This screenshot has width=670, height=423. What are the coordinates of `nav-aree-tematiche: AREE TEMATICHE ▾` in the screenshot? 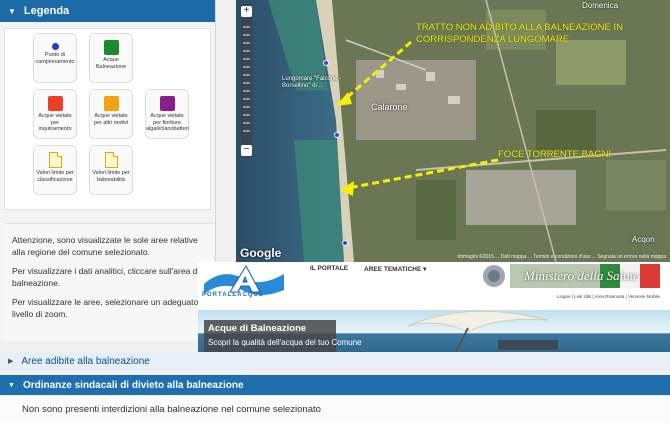 It's located at (395, 269).